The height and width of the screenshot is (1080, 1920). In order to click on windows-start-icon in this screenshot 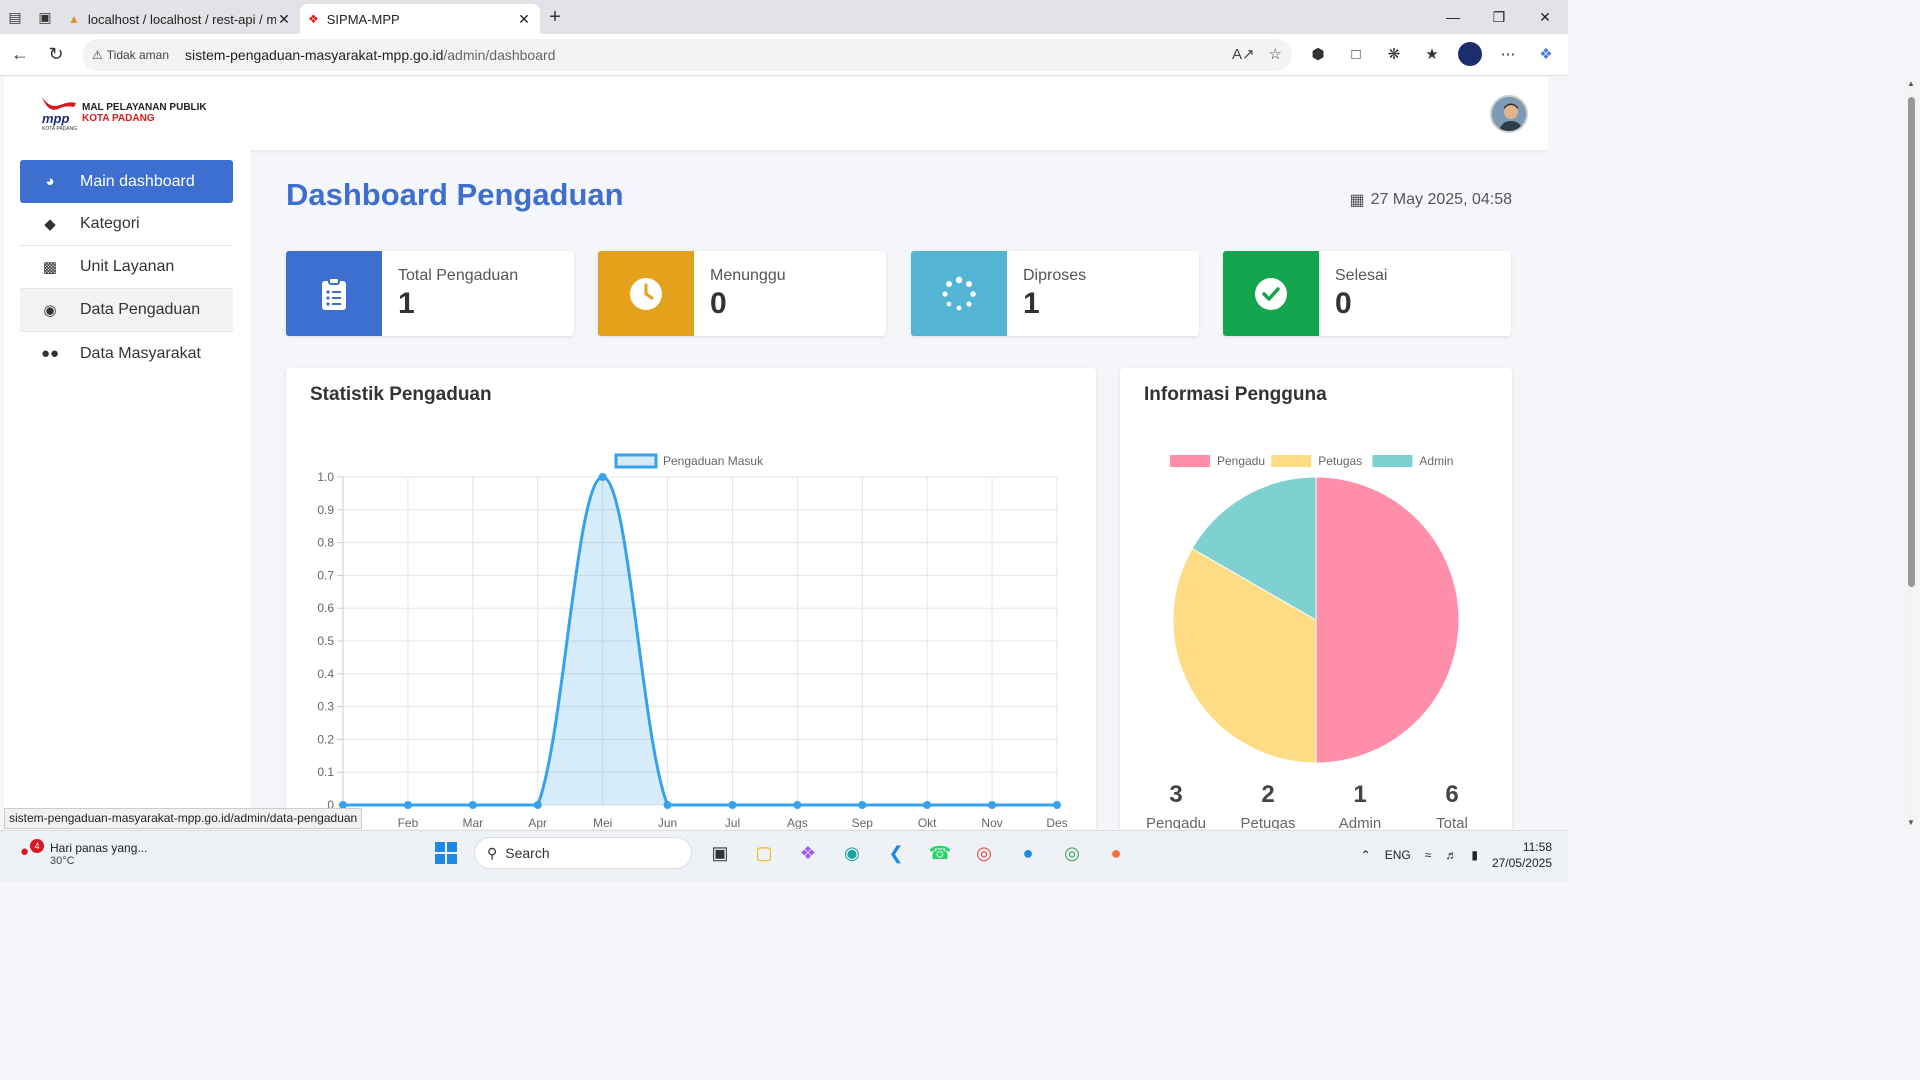, I will do `click(446, 853)`.